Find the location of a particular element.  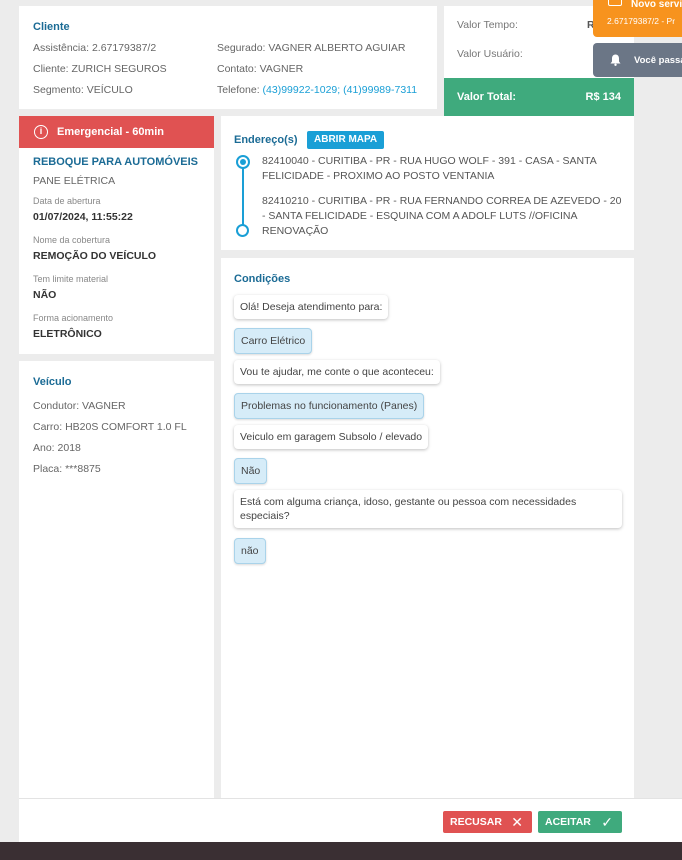

bell-icon is located at coordinates (615, 60).